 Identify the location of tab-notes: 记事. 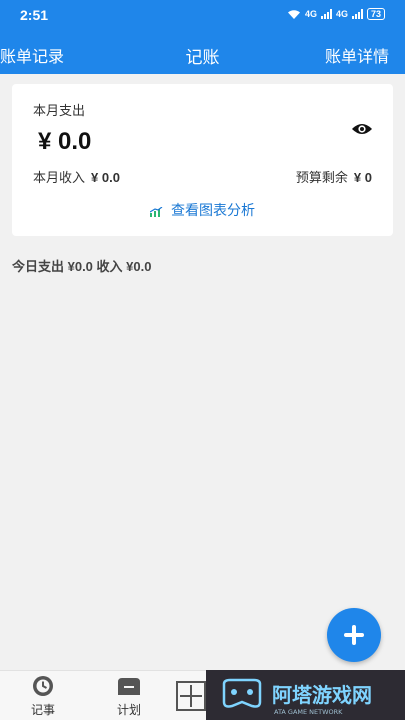
(43, 696).